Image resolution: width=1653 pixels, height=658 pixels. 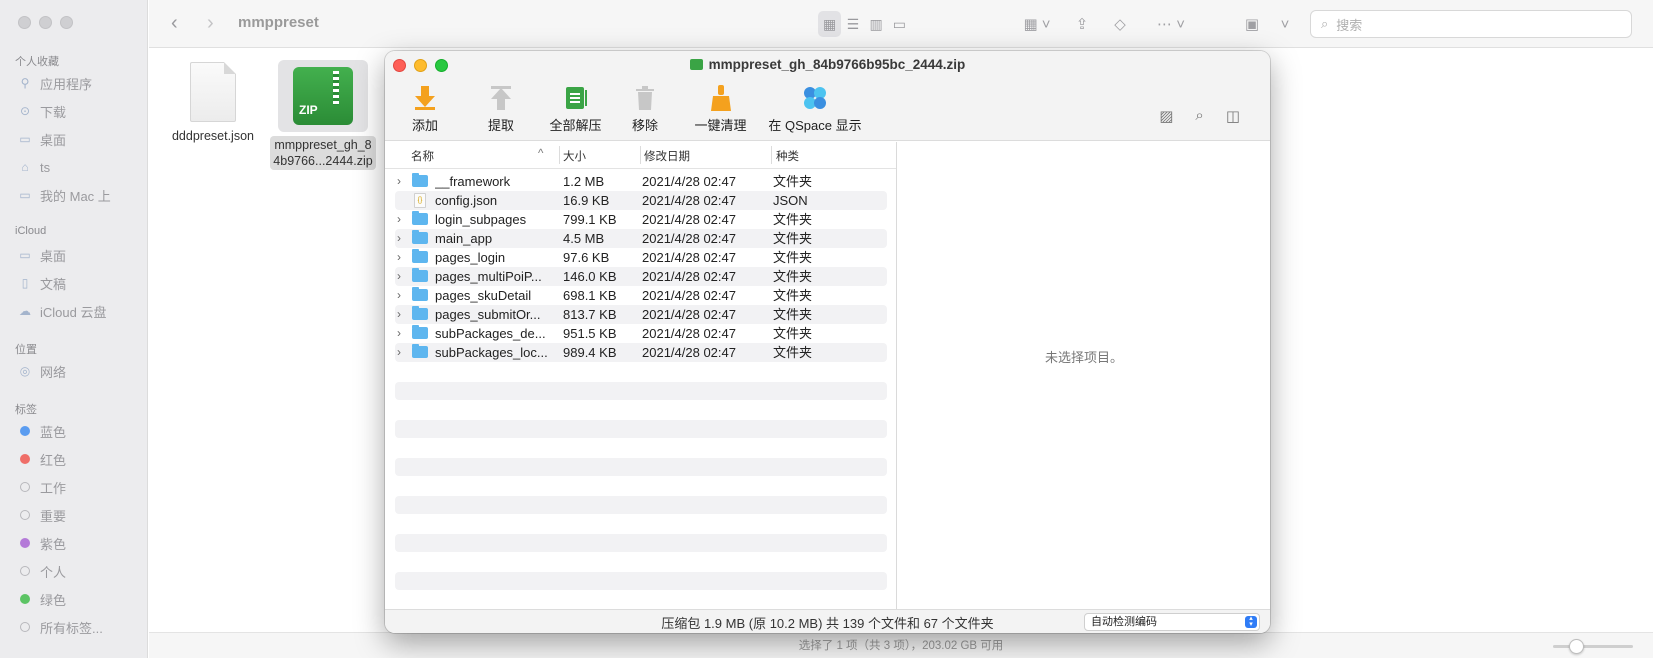 I want to click on back-arrow-icon: ‹, so click(x=174, y=23).